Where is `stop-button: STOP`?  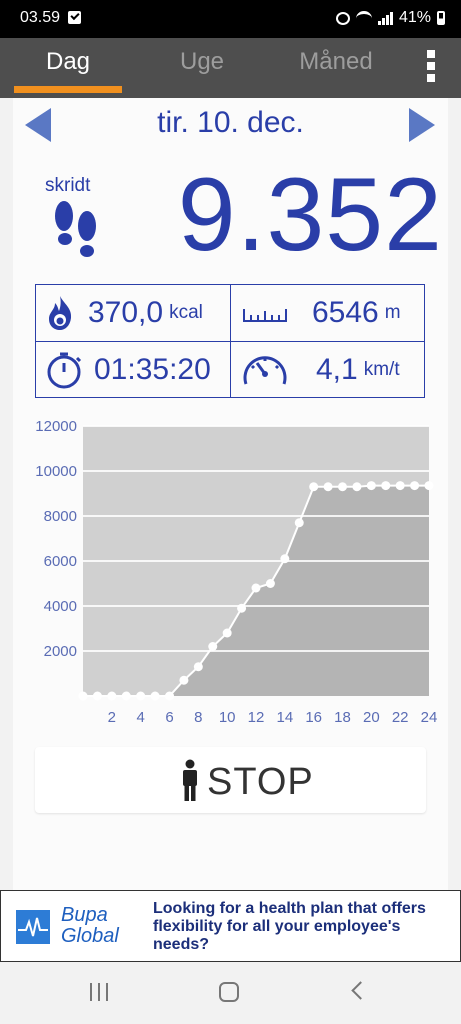 stop-button: STOP is located at coordinates (230, 780).